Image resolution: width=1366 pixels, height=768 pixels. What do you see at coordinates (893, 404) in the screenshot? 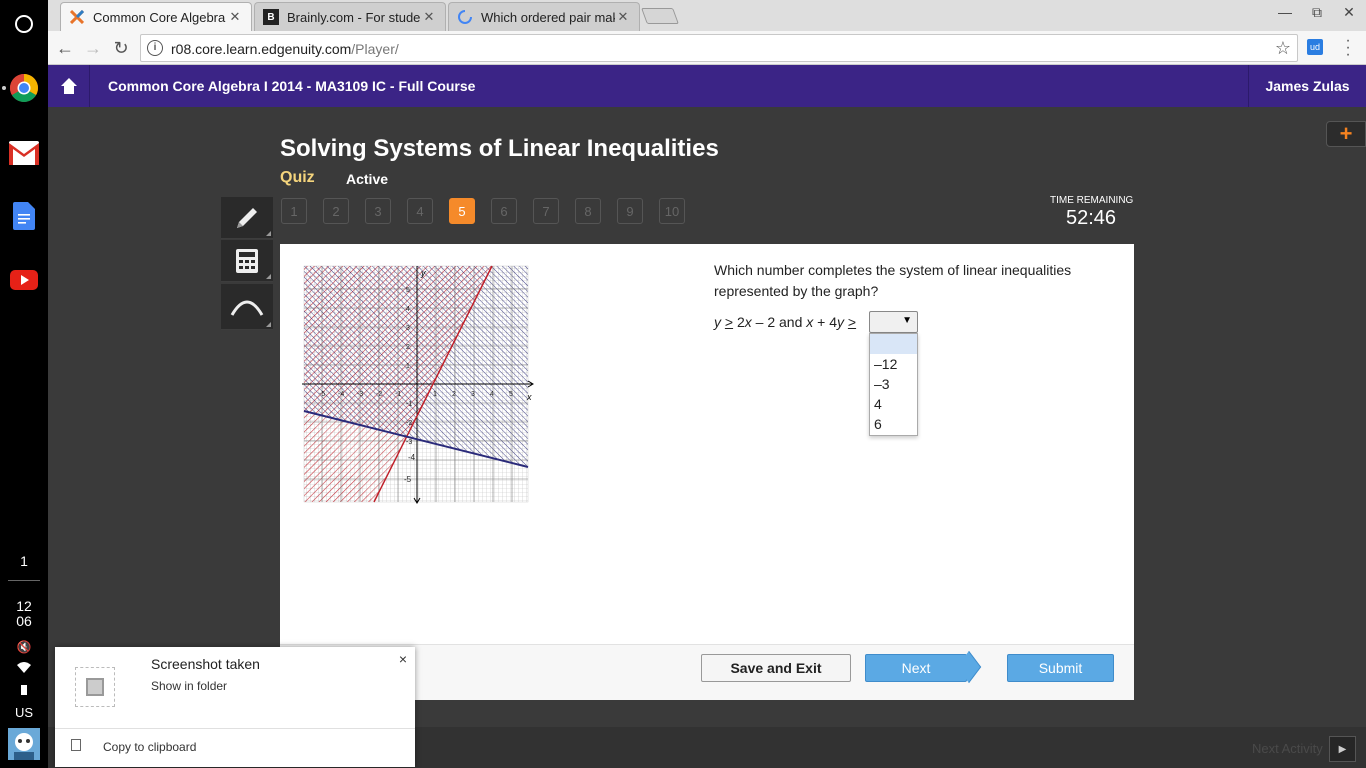
I see `dropdown-option: 4` at bounding box center [893, 404].